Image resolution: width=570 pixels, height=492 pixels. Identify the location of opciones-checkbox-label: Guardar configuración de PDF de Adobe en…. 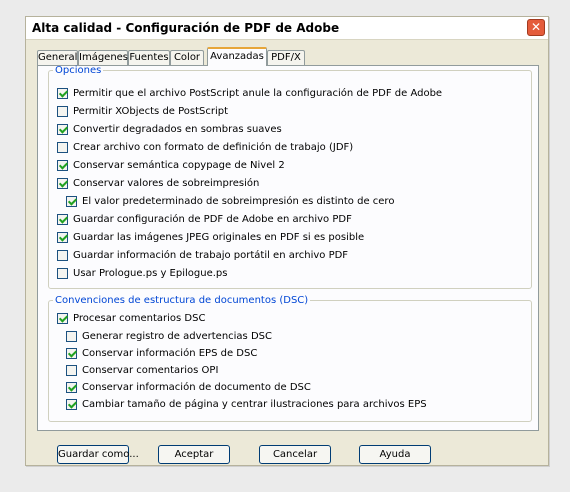
(212, 219).